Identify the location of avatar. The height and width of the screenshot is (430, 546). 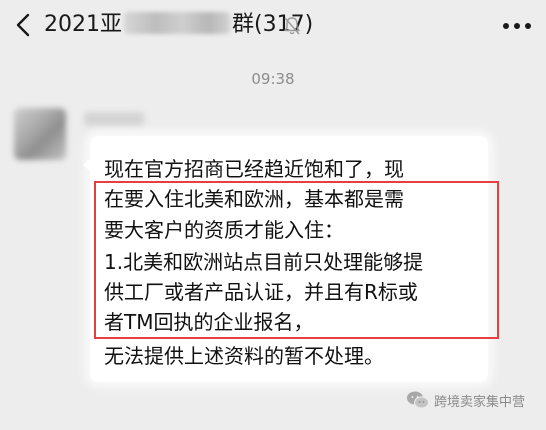
(40, 134).